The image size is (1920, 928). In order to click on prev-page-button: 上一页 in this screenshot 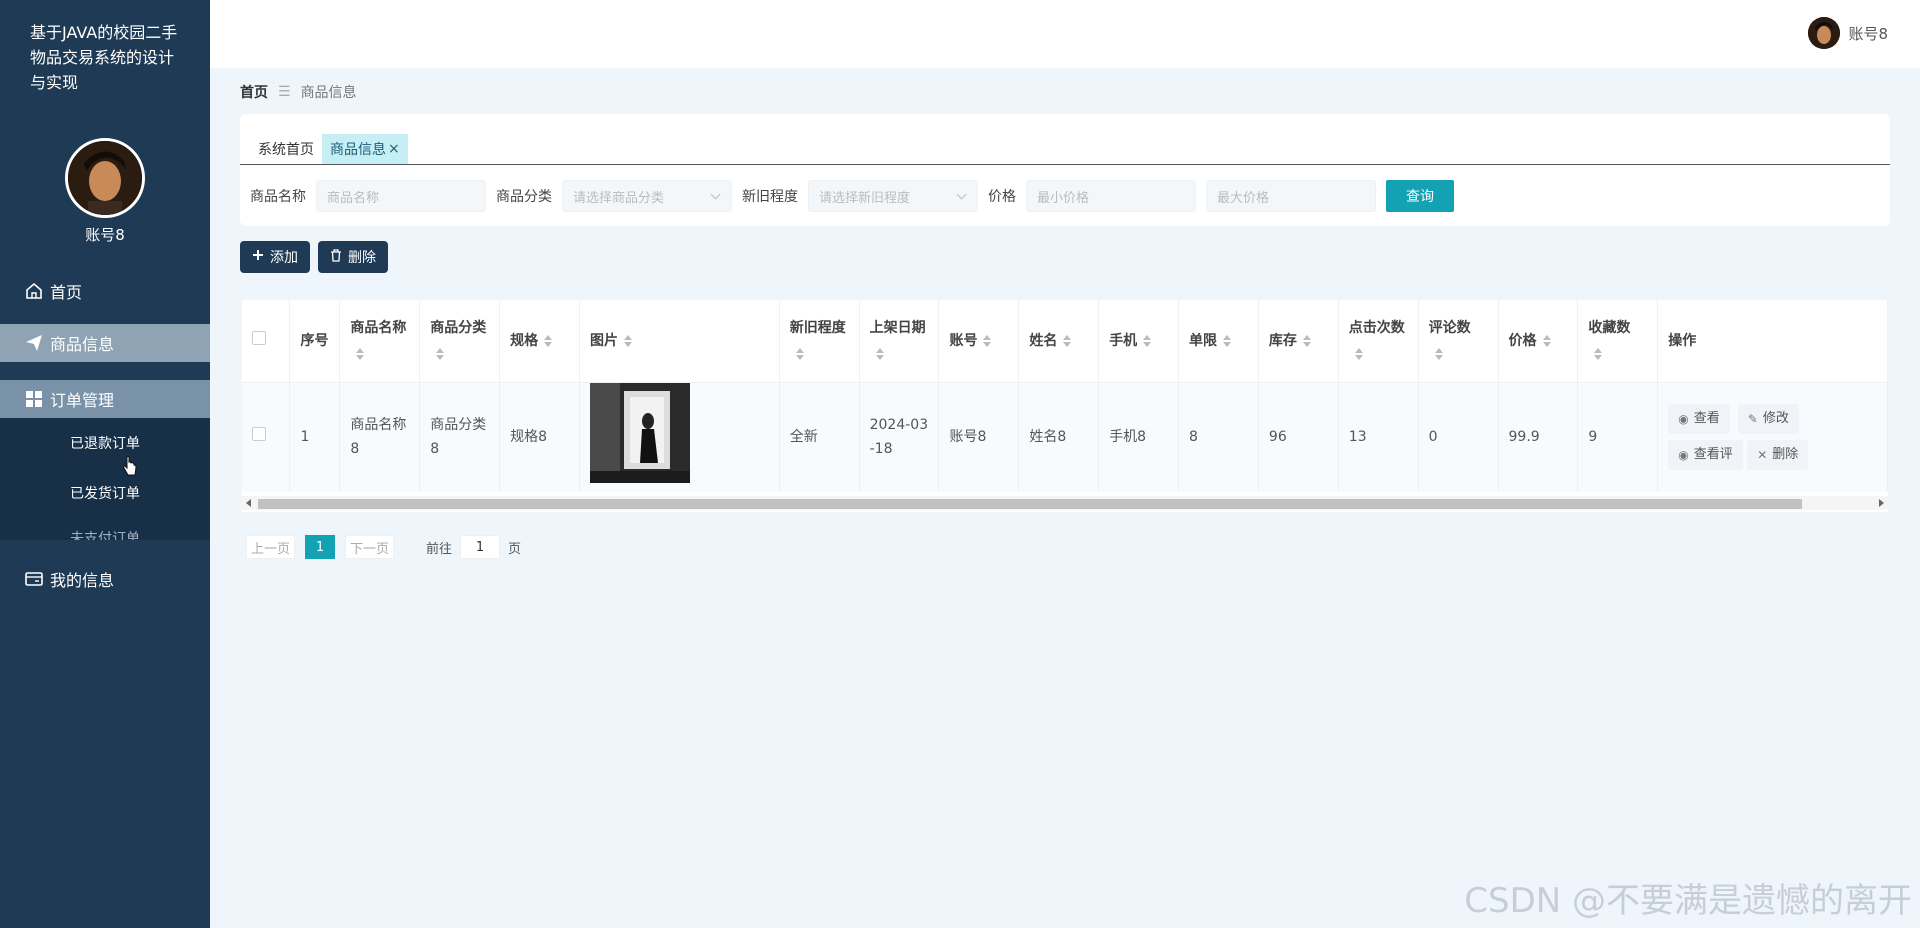, I will do `click(271, 547)`.